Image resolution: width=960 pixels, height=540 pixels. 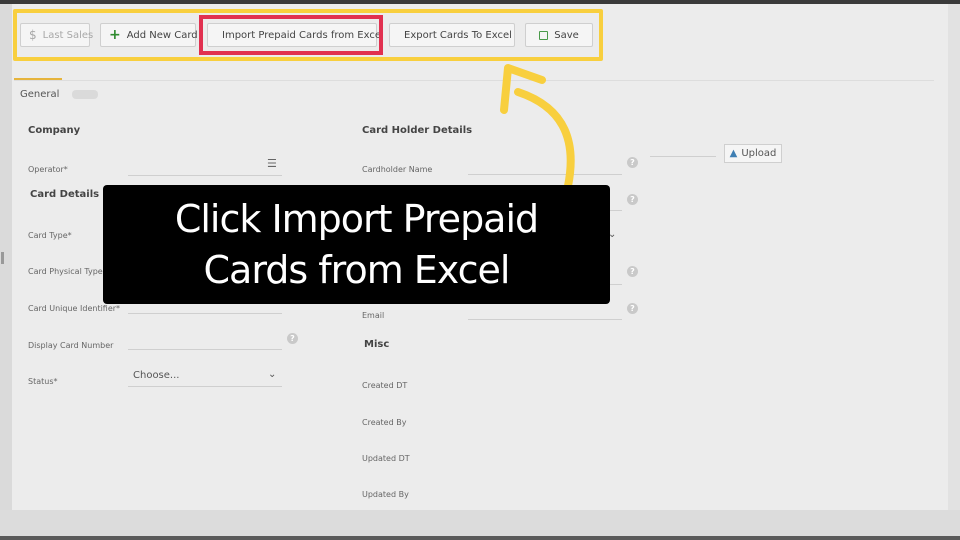 I want to click on status-select-underline, so click(x=205, y=386).